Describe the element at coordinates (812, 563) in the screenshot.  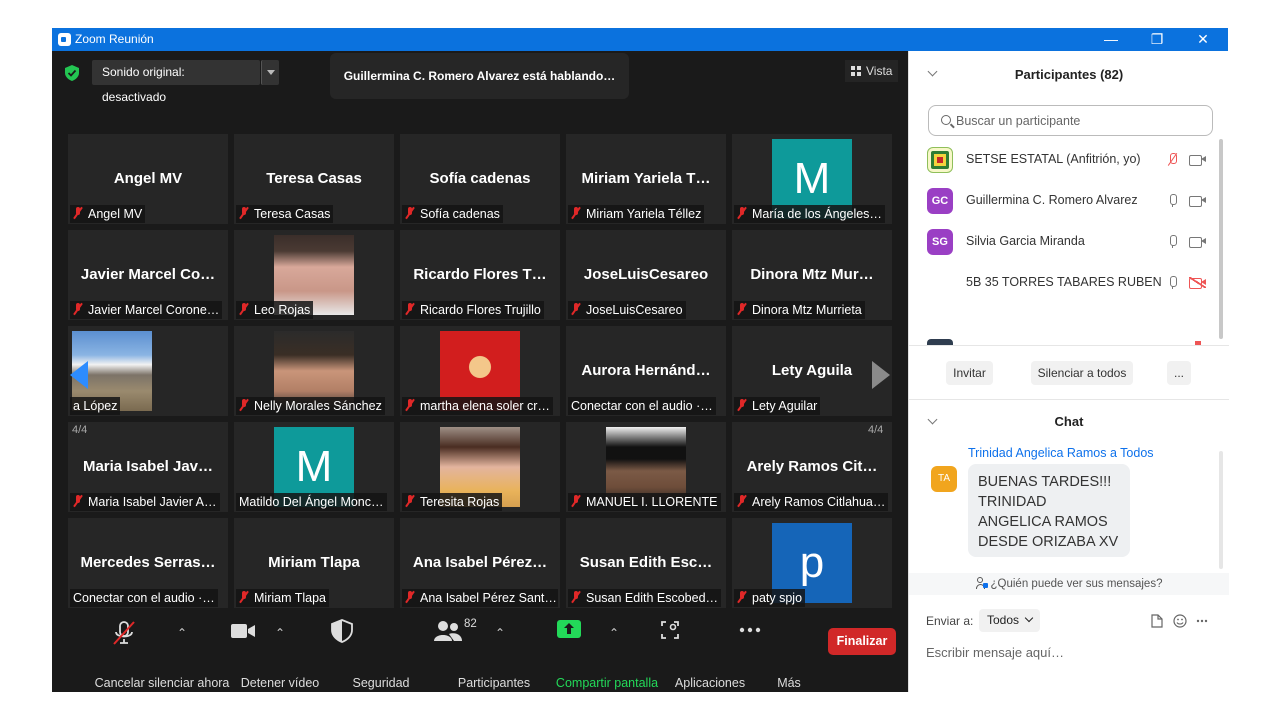
I see `video-tile: p paty spjo` at that location.